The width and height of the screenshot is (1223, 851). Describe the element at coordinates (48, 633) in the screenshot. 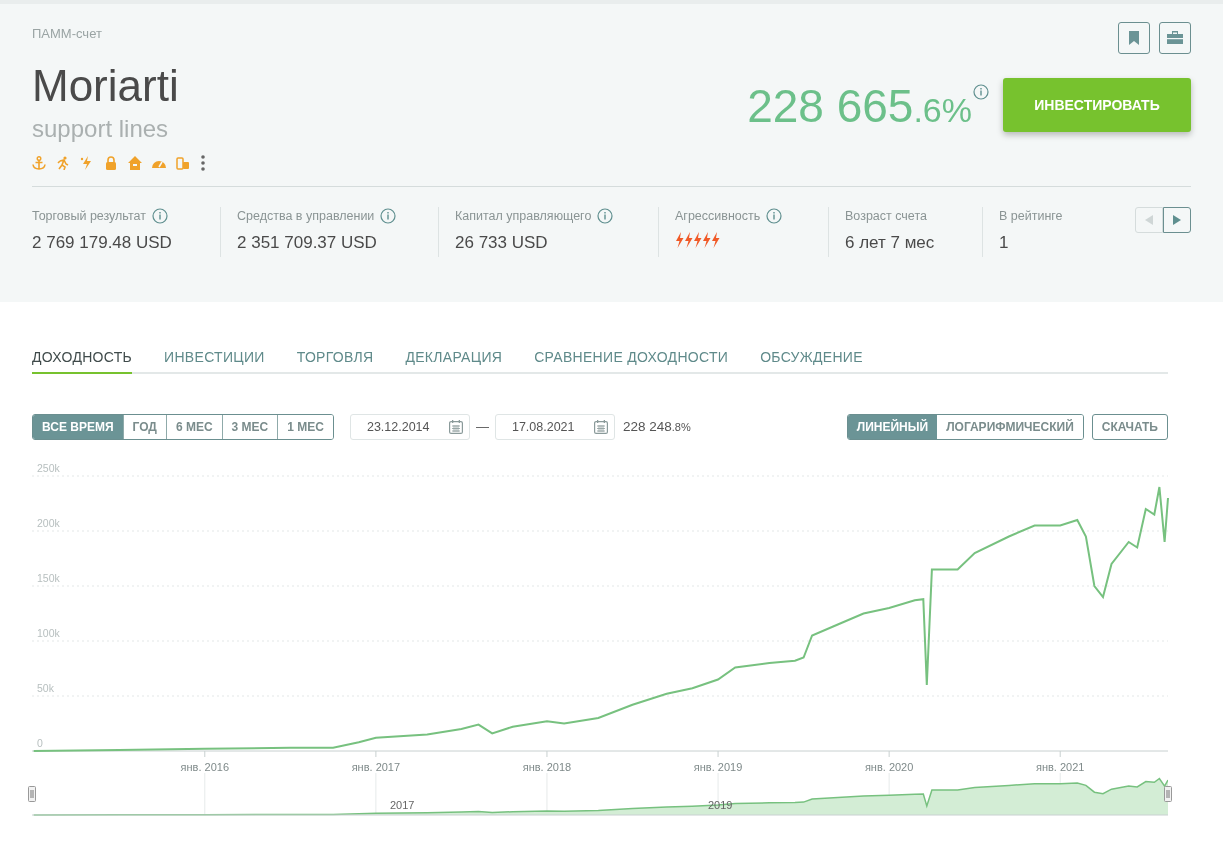

I see `y-axis-label: 100k` at that location.